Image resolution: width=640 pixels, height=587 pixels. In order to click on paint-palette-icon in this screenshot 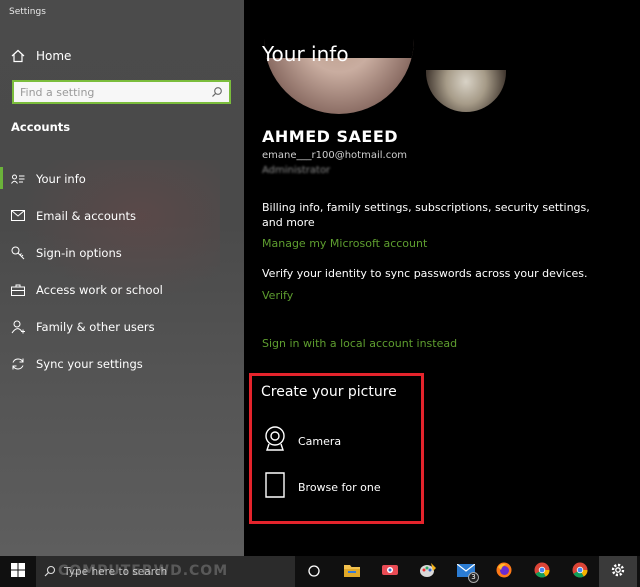, I will do `click(428, 572)`.